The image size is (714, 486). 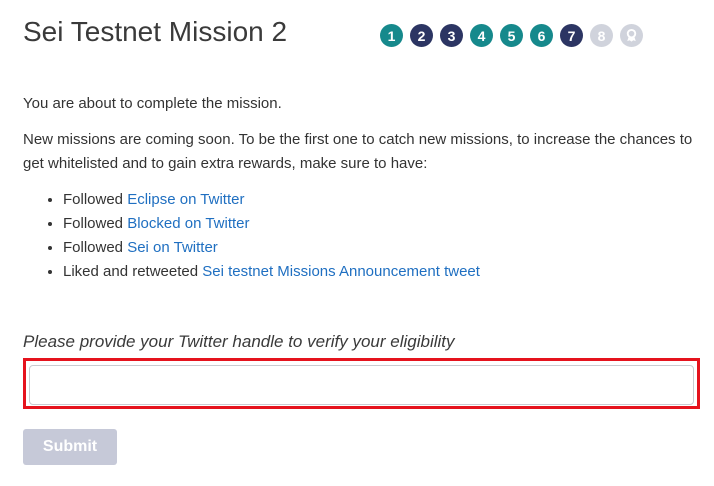 What do you see at coordinates (155, 31) in the screenshot?
I see `page-title: Sei Testnet Mission 2` at bounding box center [155, 31].